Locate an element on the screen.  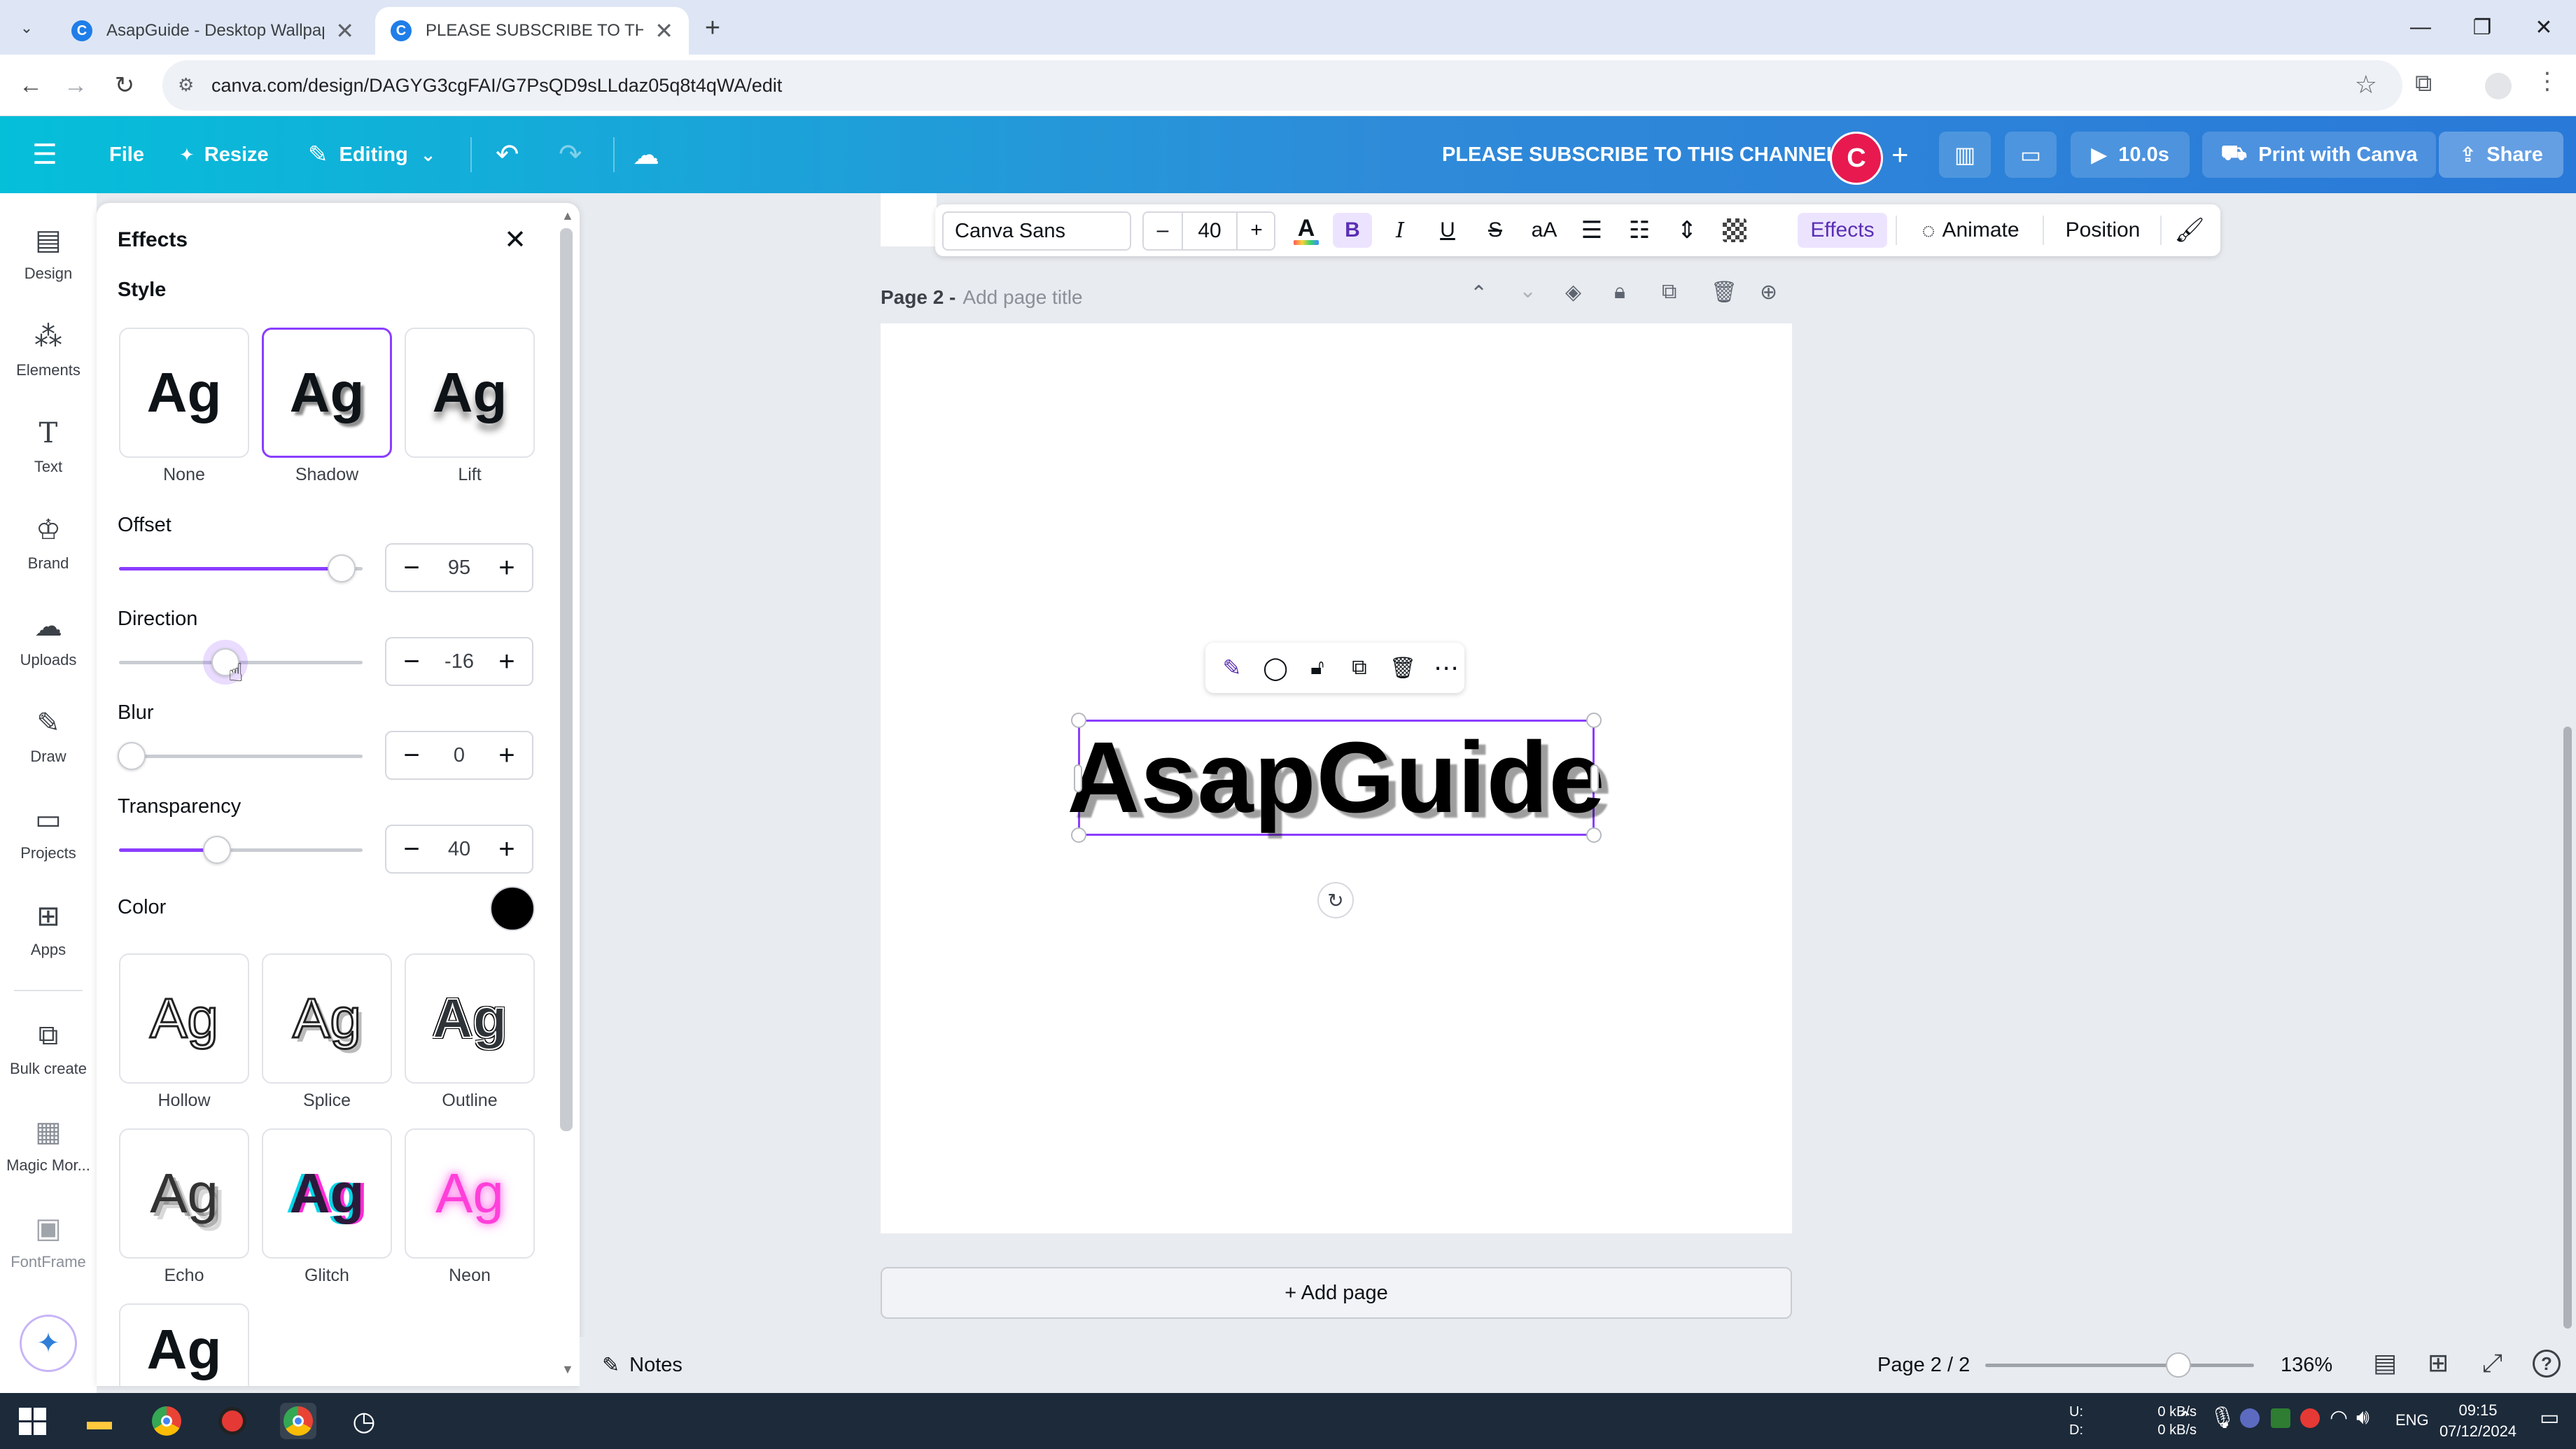
rail-item-draw: ✎ Draw is located at coordinates (48, 749).